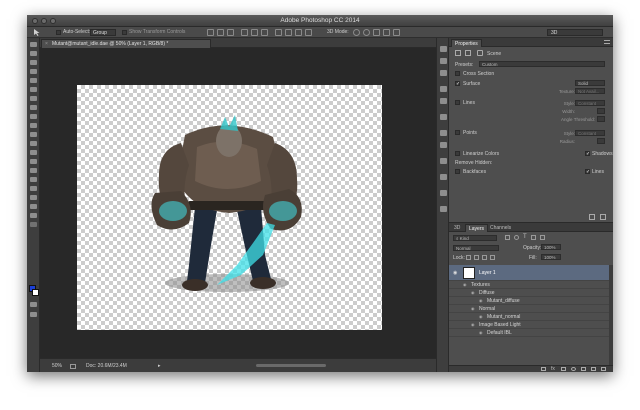 The height and width of the screenshot is (410, 640). Describe the element at coordinates (33, 188) in the screenshot. I see `path-select-tool-icon` at that location.